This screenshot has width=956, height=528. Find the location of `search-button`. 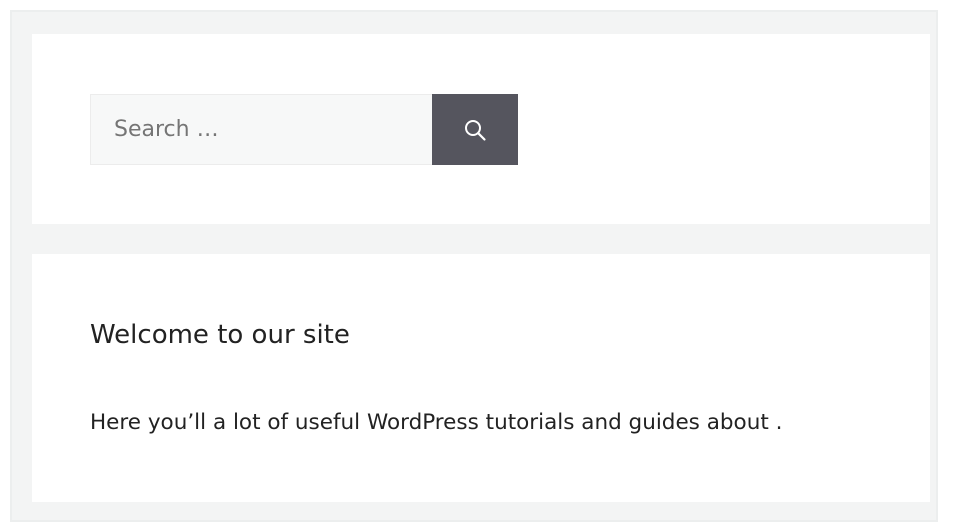

search-button is located at coordinates (475, 129).